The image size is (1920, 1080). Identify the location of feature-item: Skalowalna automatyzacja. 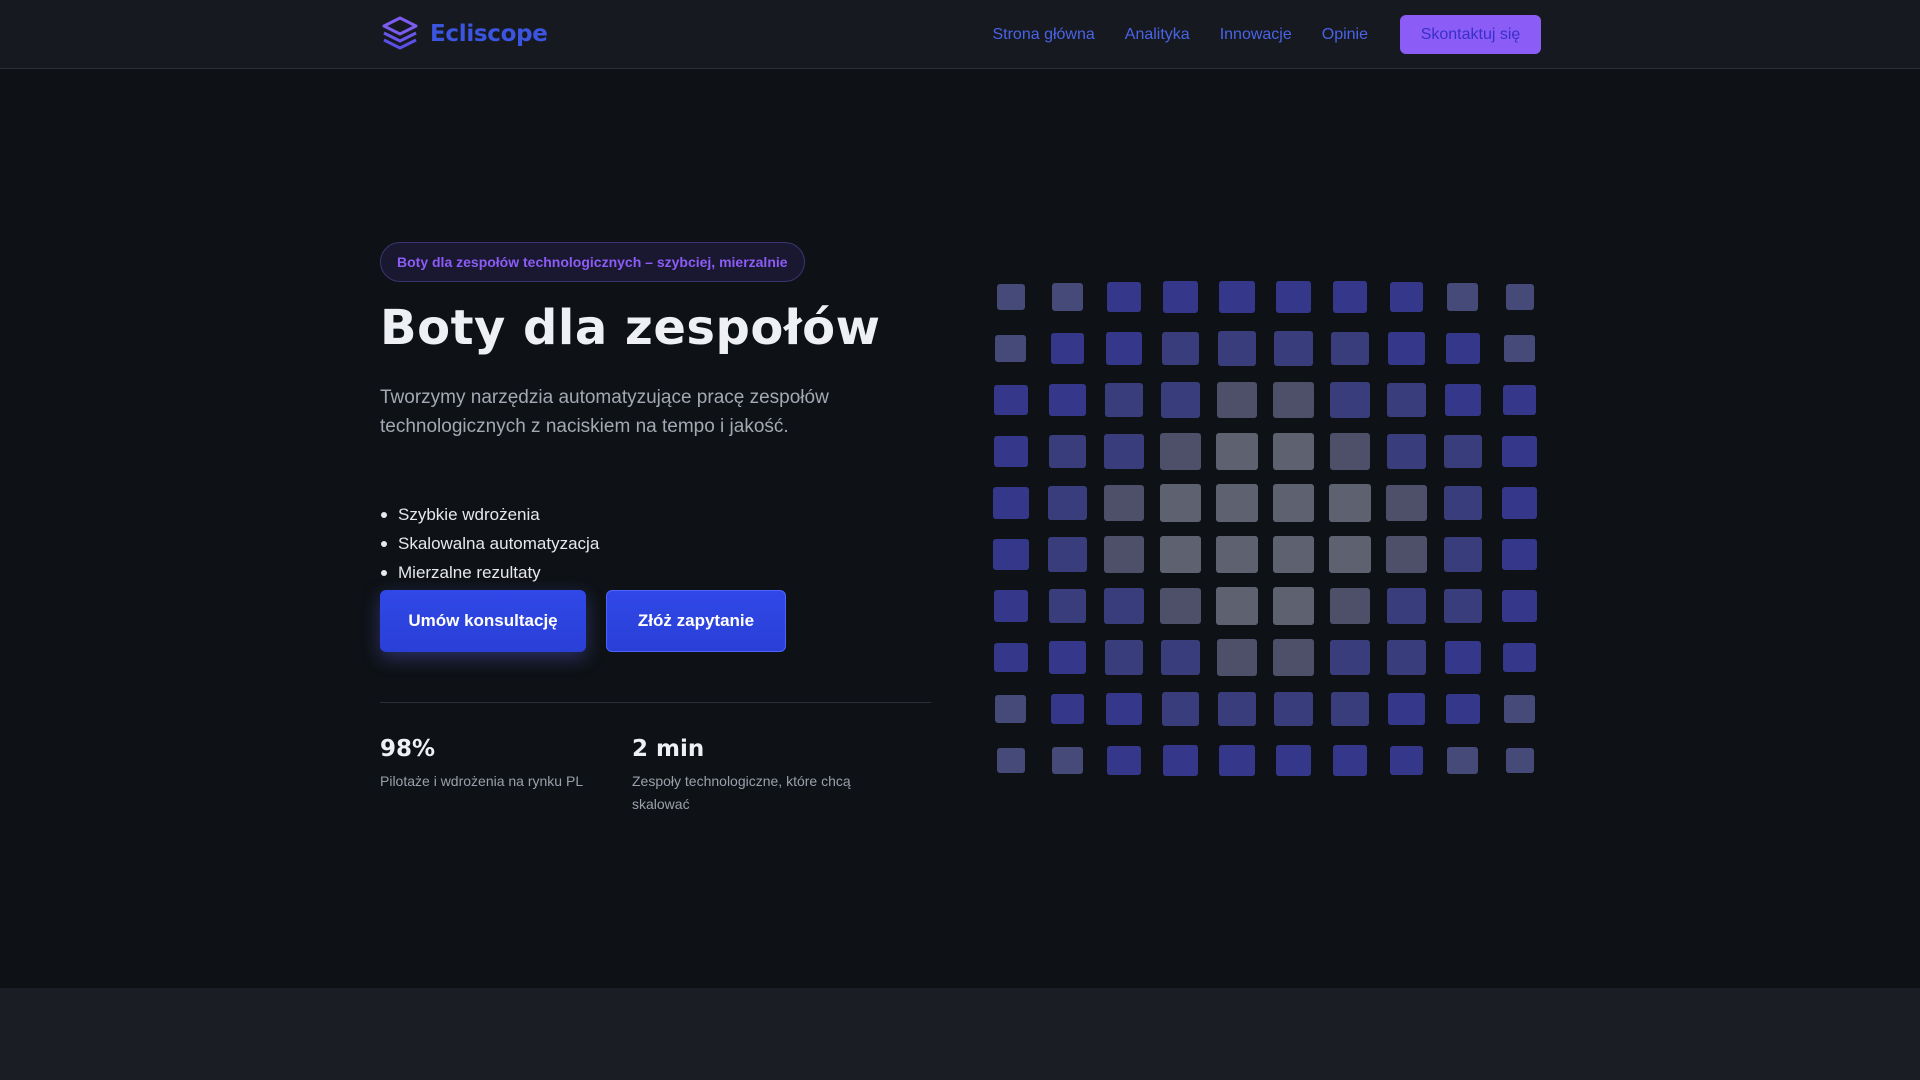
(489, 543).